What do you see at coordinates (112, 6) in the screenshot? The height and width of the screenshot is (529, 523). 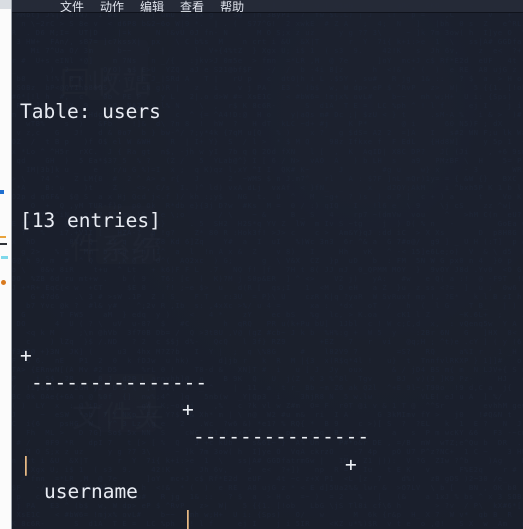 I see `menu-item-action: 动作` at bounding box center [112, 6].